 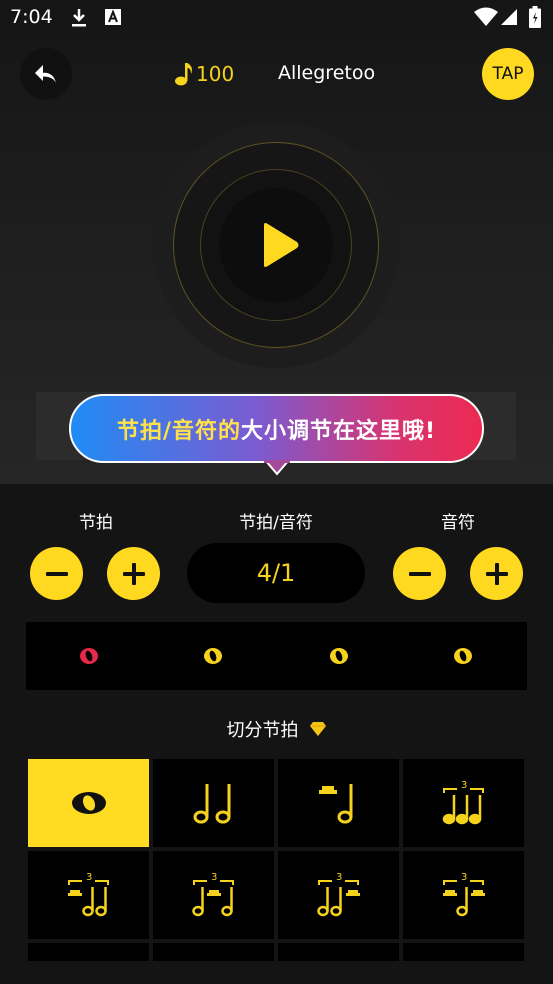 I want to click on play-button, so click(x=276, y=245).